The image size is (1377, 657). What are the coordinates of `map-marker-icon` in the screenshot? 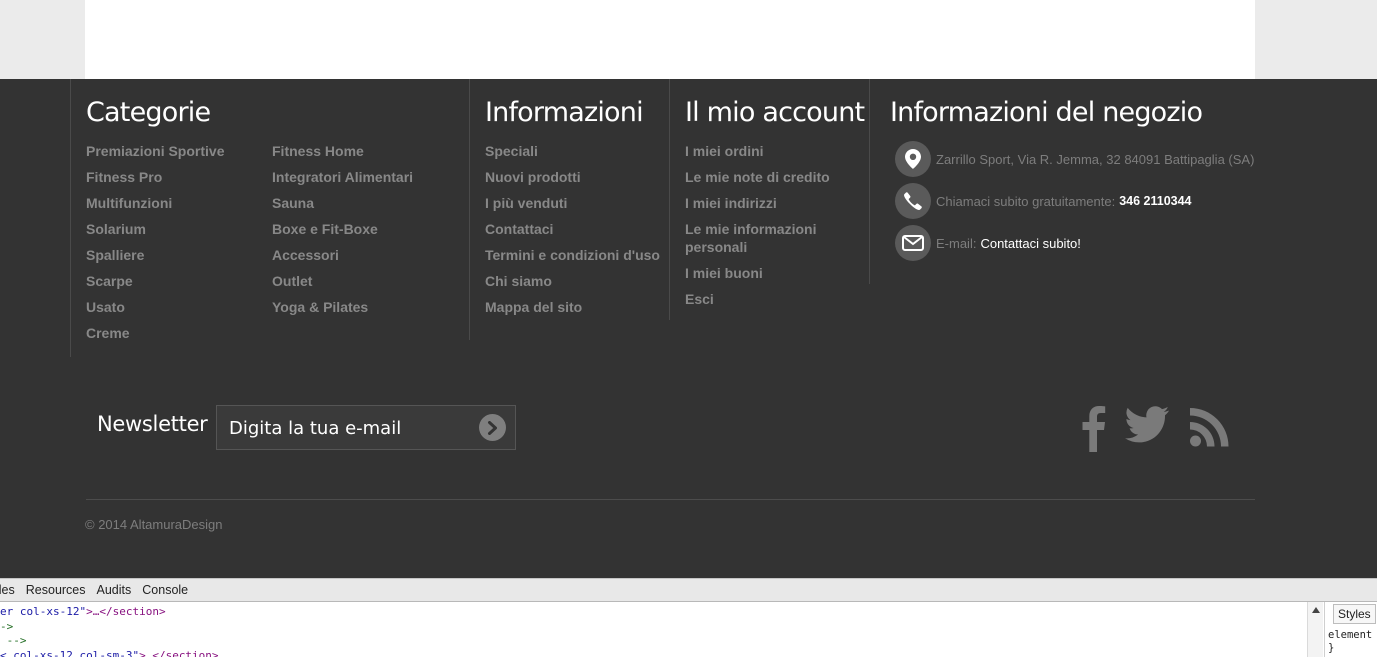 It's located at (913, 159).